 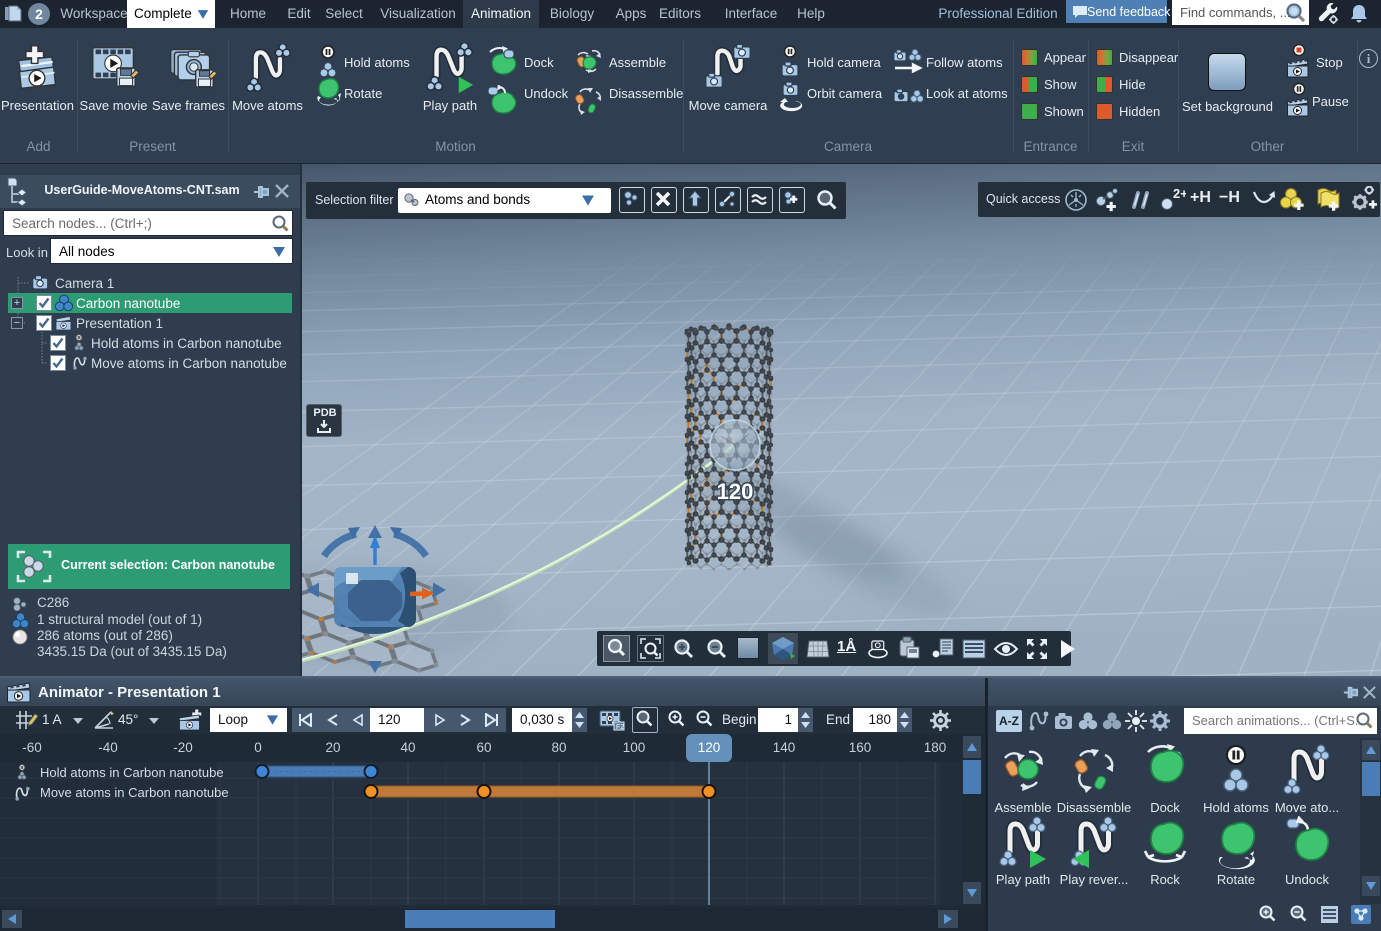 I want to click on svg-text: 120, so click(x=735, y=491).